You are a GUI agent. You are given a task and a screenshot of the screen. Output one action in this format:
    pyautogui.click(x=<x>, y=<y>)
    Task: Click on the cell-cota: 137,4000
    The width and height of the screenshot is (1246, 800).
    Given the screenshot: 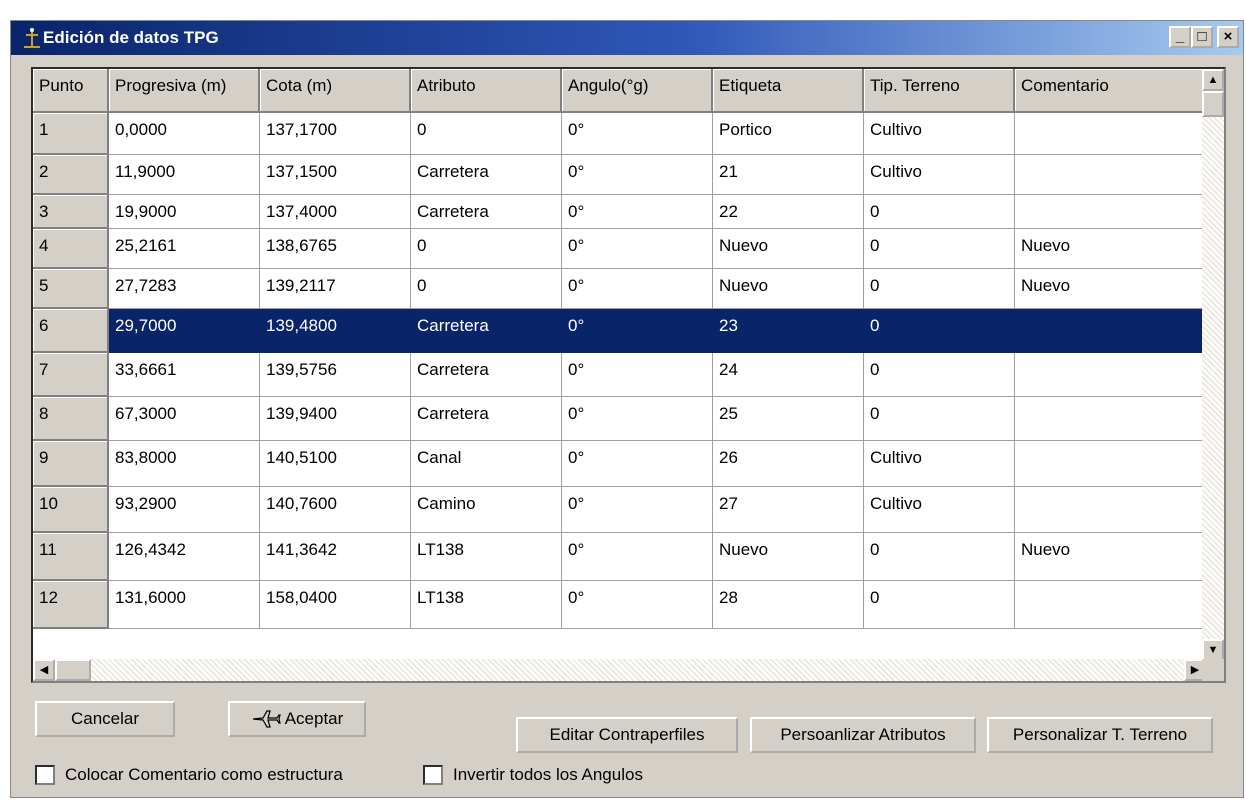 What is the action you would take?
    pyautogui.click(x=335, y=212)
    